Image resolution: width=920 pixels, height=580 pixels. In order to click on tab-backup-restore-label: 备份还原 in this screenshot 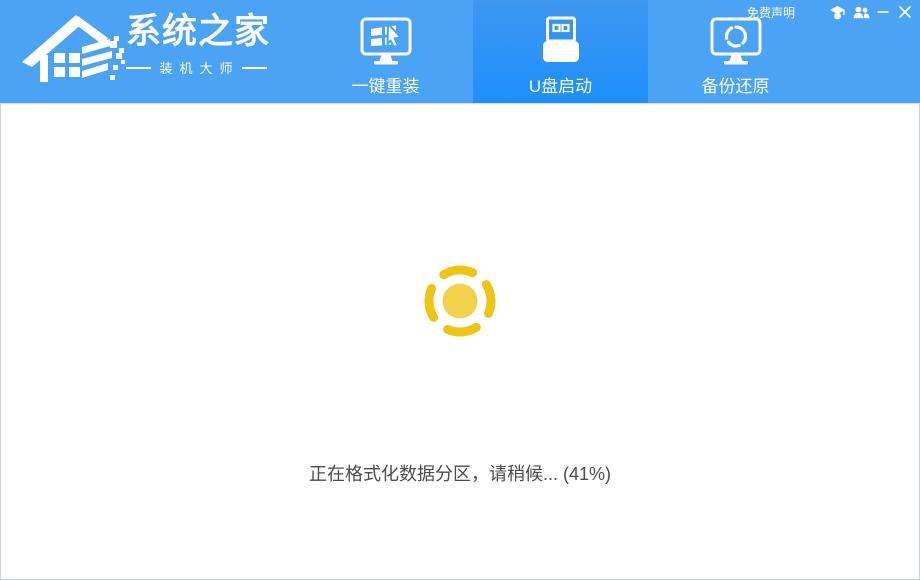, I will do `click(735, 86)`.